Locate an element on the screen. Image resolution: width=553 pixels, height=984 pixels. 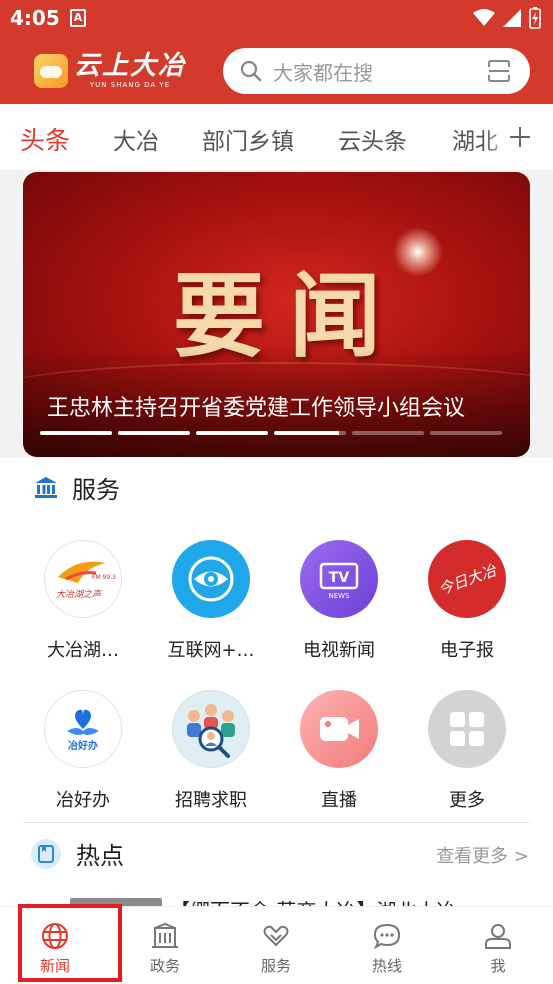
search-icon is located at coordinates (251, 71).